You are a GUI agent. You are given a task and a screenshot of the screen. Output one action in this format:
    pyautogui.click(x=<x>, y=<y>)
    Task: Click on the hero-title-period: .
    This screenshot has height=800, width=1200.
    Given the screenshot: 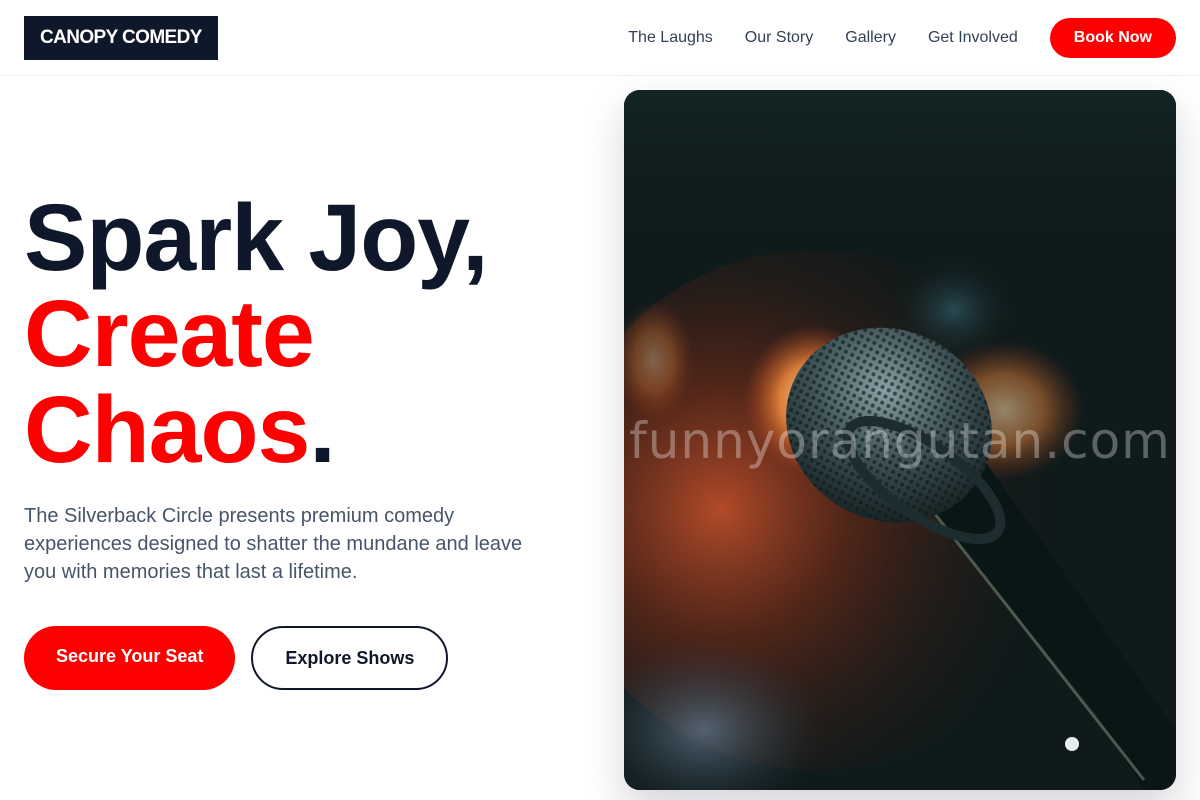 What is the action you would take?
    pyautogui.click(x=322, y=430)
    